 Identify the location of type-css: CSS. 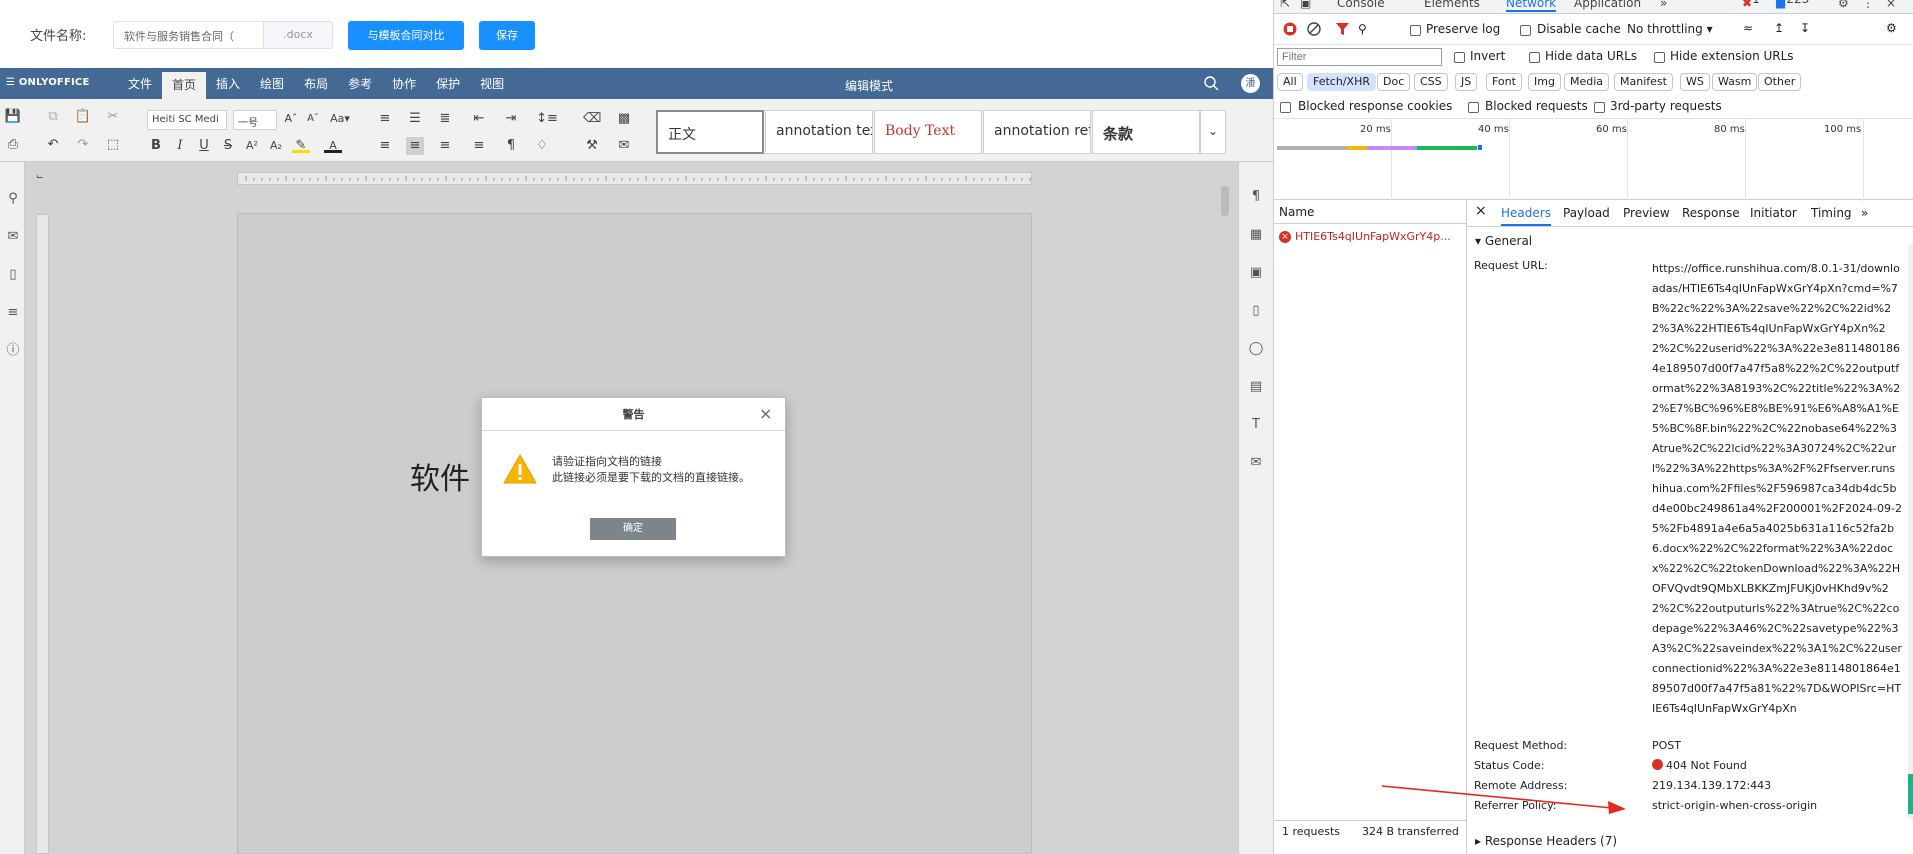
(1431, 82).